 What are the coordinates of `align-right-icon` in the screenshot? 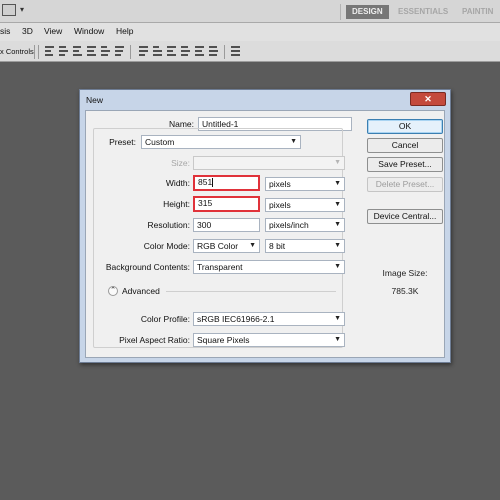 It's located at (119, 51).